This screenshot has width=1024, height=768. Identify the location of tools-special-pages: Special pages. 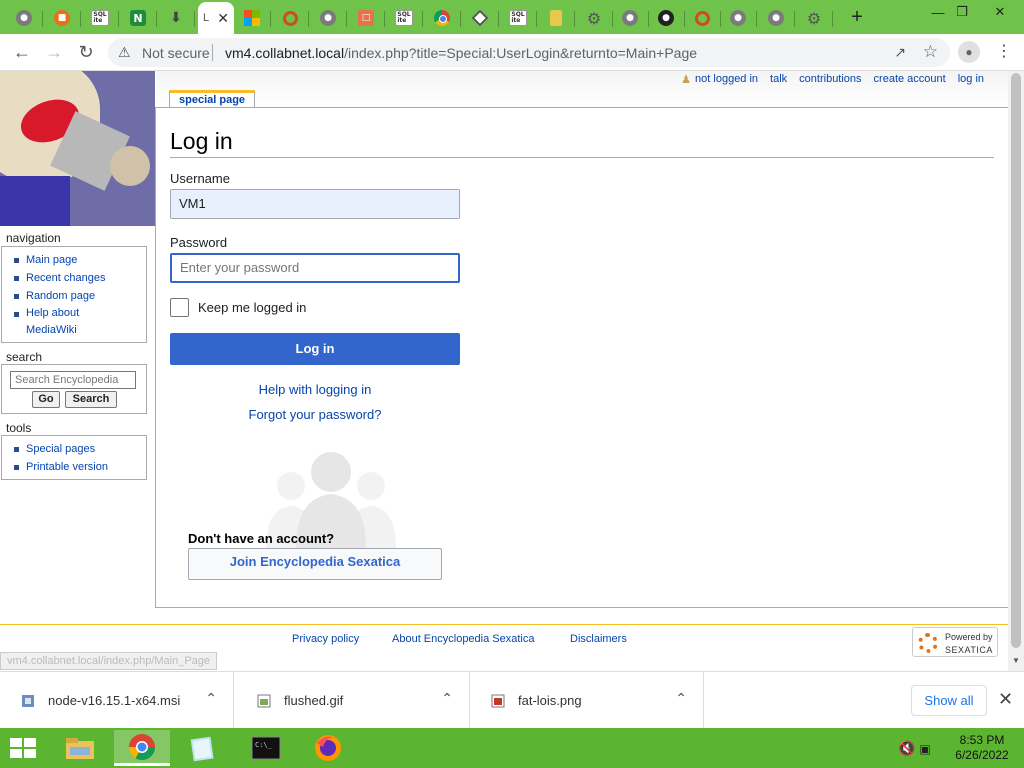
(79, 449).